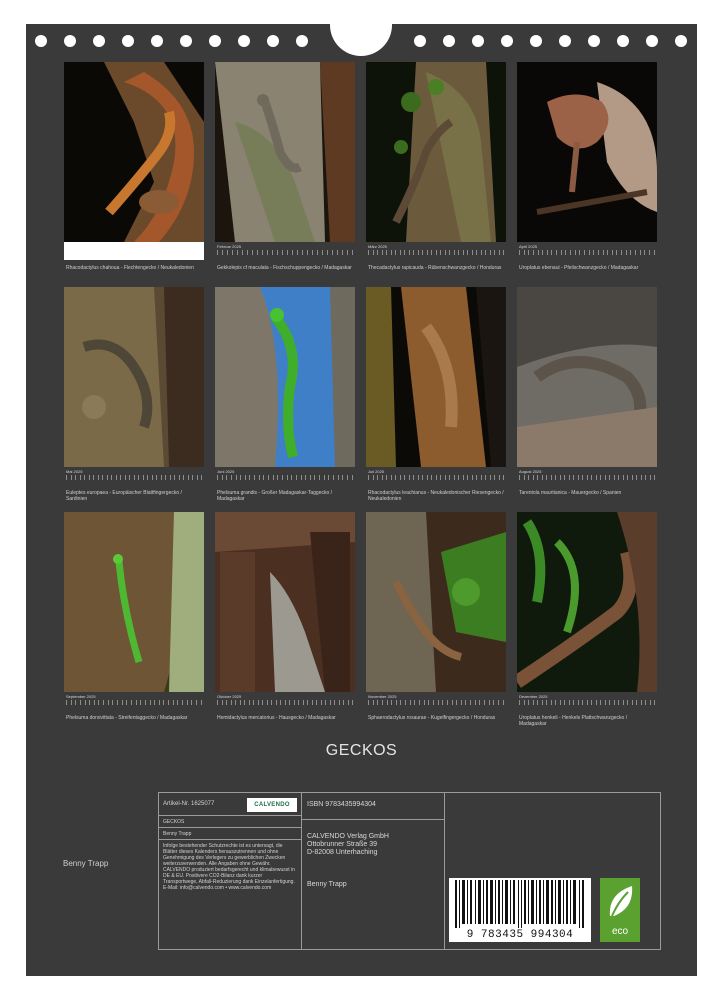 The image size is (721, 1000). I want to click on isbn: ISBN 9783435994304, so click(341, 804).